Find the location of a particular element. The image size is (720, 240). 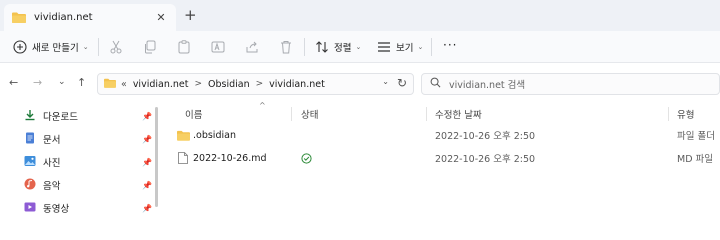

tab-vividian-net: vividian.net ✕ is located at coordinates (90, 17).